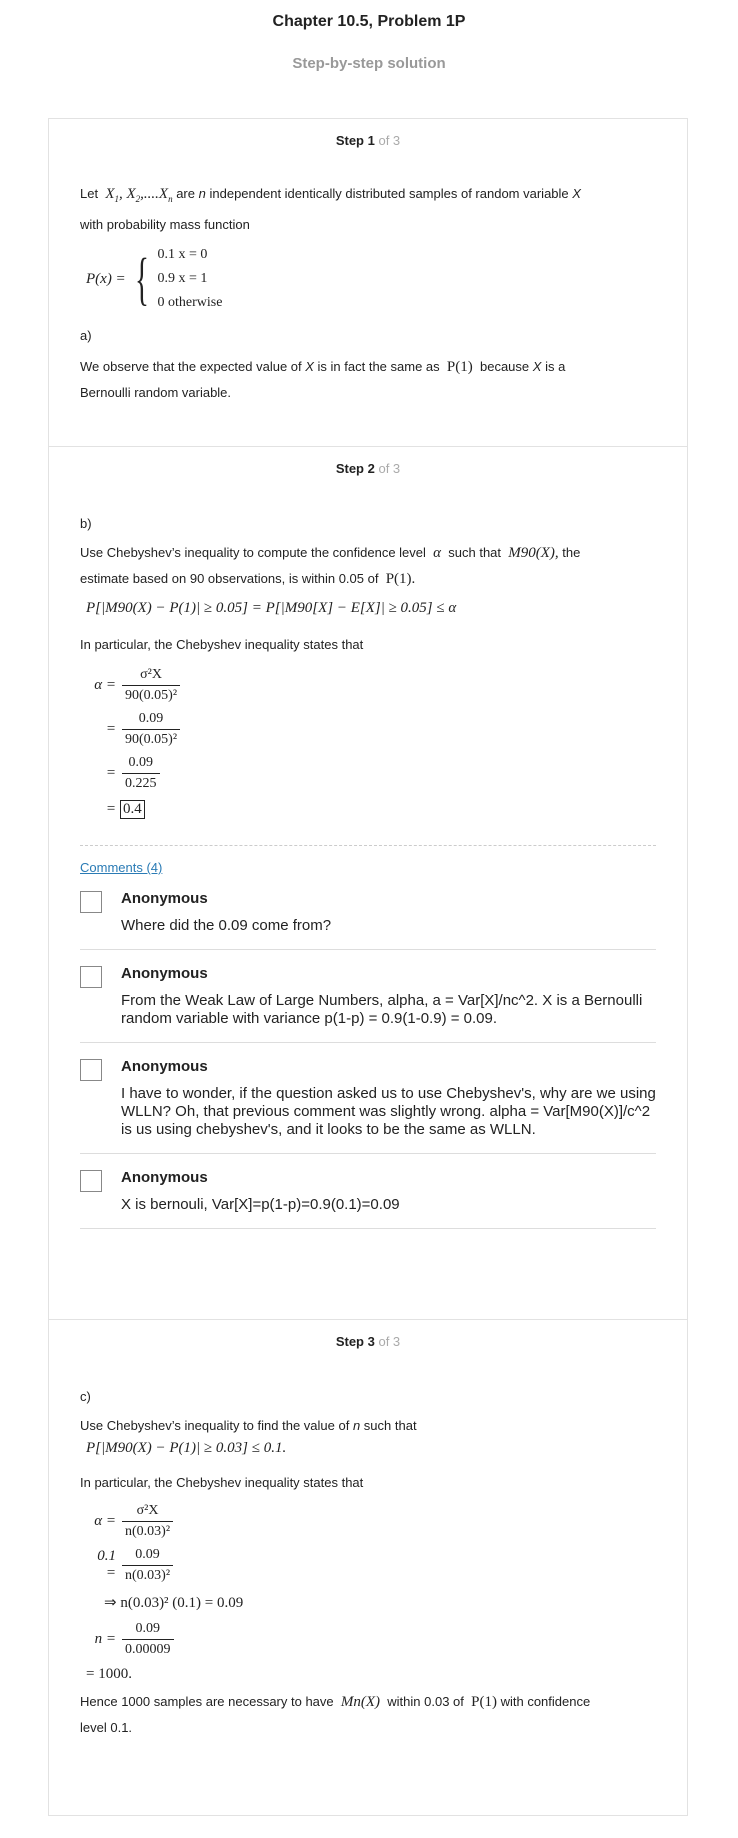 The width and height of the screenshot is (738, 1838). I want to click on page-subtitle: Step-by-step solution, so click(369, 63).